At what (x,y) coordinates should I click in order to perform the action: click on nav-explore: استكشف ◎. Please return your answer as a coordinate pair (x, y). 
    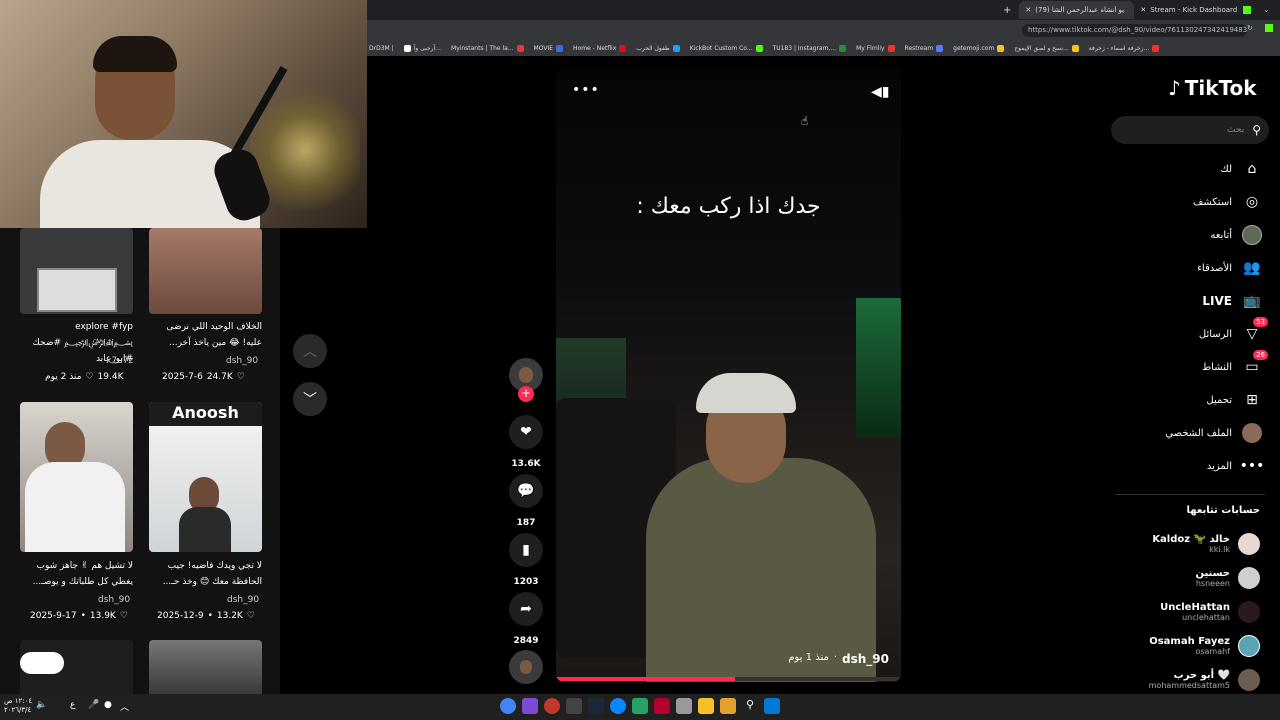
    Looking at the image, I should click on (1227, 202).